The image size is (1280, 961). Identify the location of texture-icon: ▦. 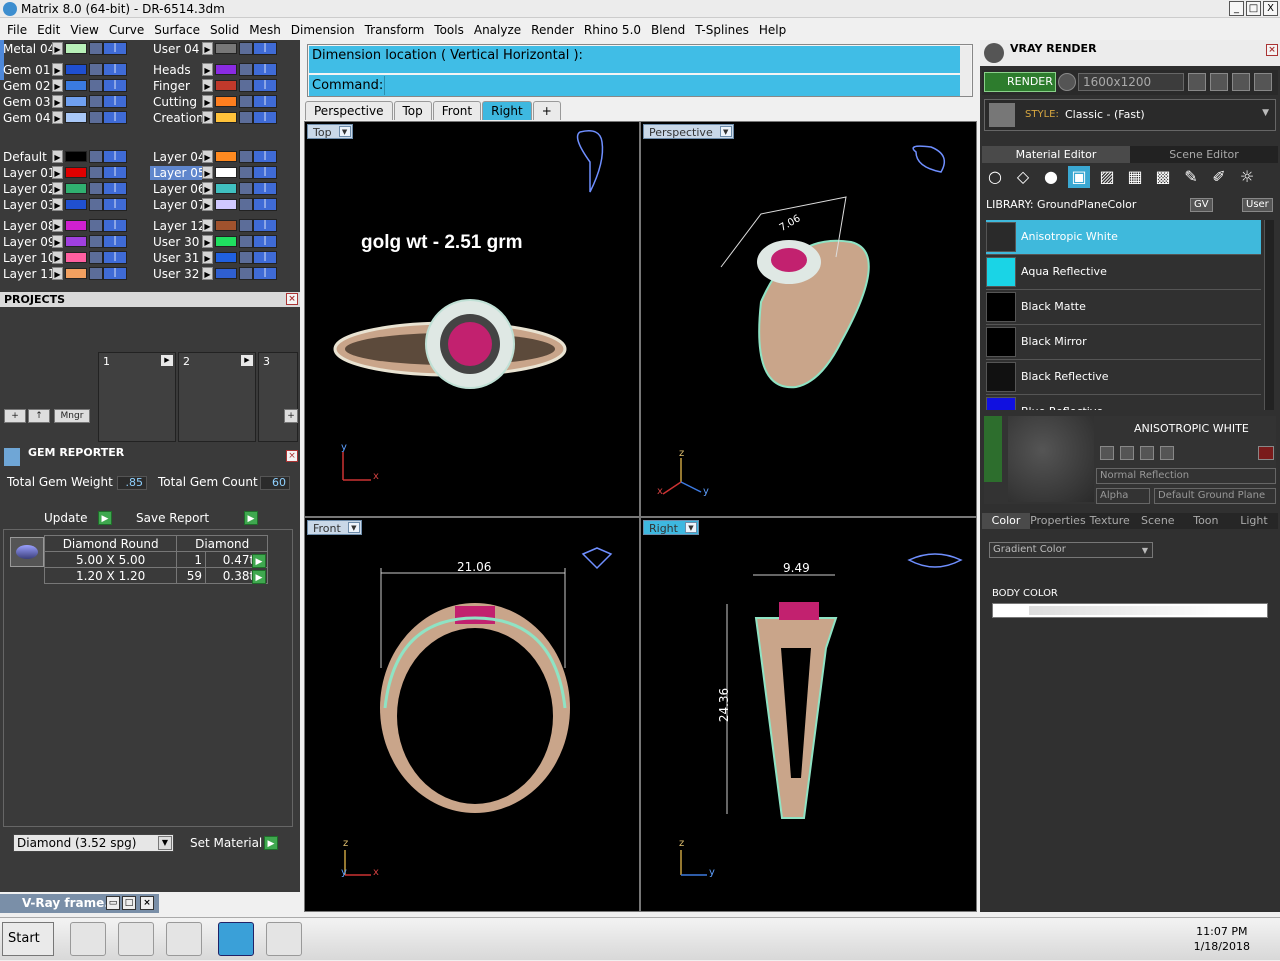
(1135, 177).